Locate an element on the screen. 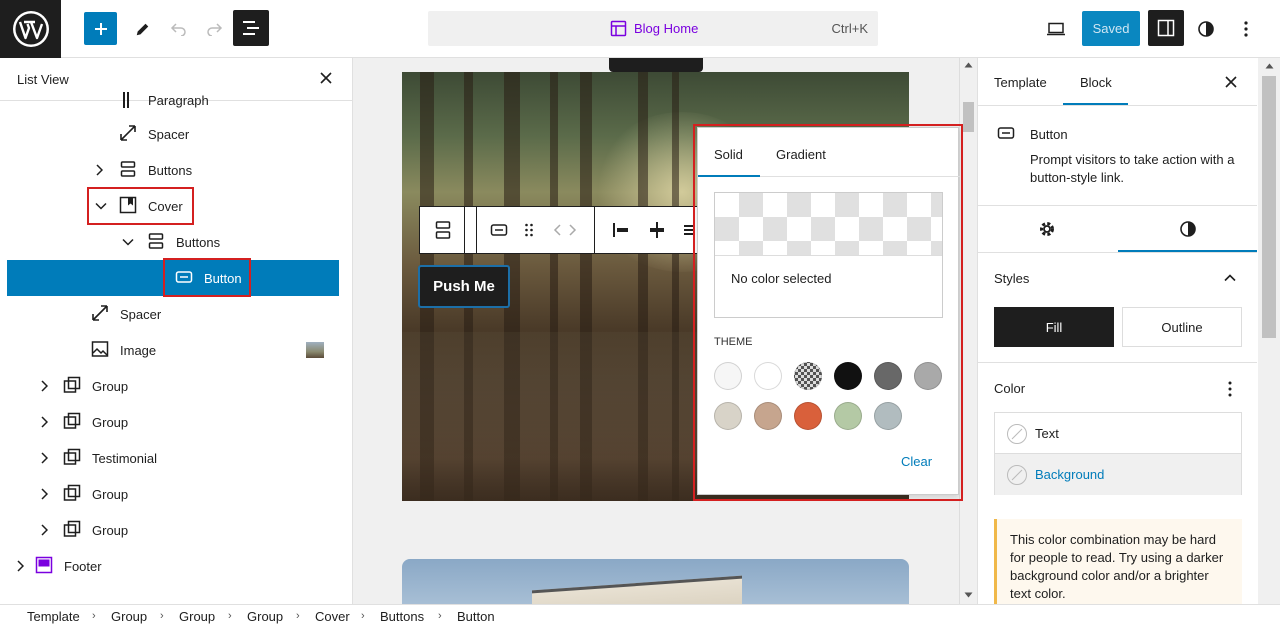 The image size is (1280, 625). justify-left-icon is located at coordinates (621, 230).